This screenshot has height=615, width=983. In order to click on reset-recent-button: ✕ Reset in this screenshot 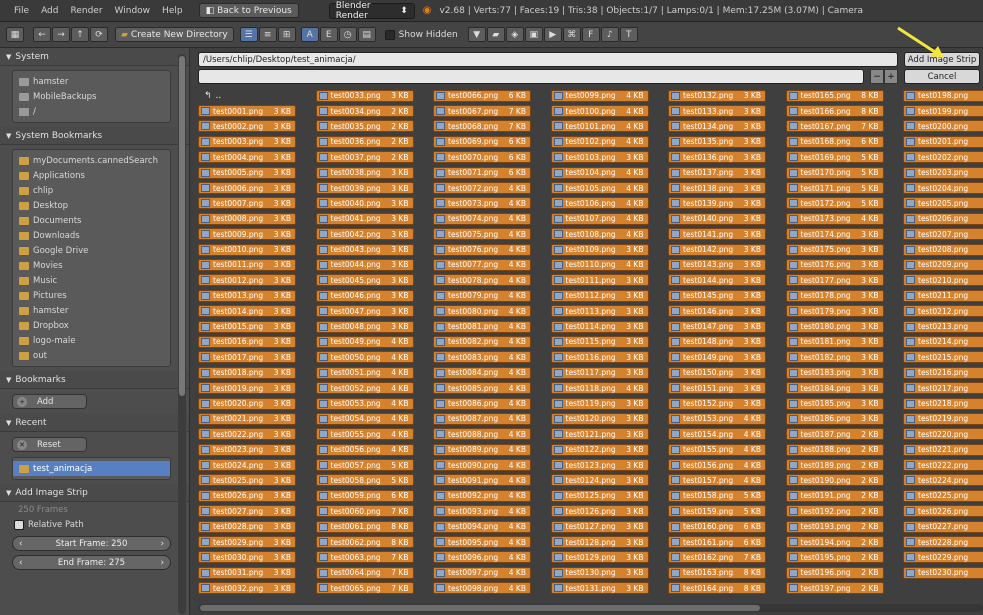, I will do `click(49, 444)`.